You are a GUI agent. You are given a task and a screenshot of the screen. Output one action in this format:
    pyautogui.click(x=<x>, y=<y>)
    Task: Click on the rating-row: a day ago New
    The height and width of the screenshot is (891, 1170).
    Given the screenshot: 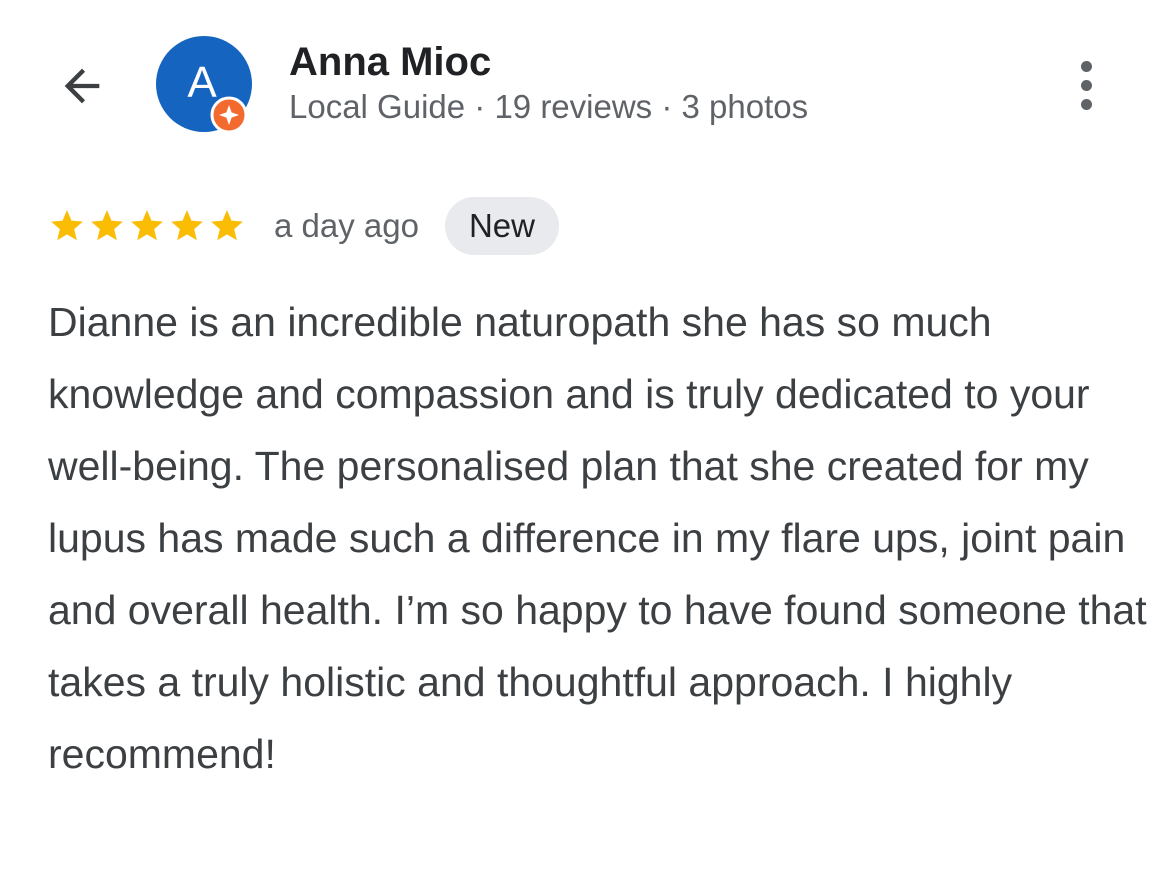 What is the action you would take?
    pyautogui.click(x=303, y=226)
    